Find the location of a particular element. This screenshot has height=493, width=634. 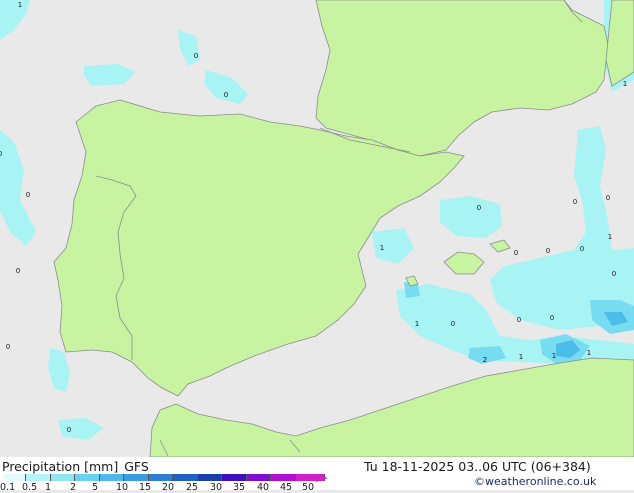

legend-credit: ©weatheronline.co.uk is located at coordinates (535, 481).